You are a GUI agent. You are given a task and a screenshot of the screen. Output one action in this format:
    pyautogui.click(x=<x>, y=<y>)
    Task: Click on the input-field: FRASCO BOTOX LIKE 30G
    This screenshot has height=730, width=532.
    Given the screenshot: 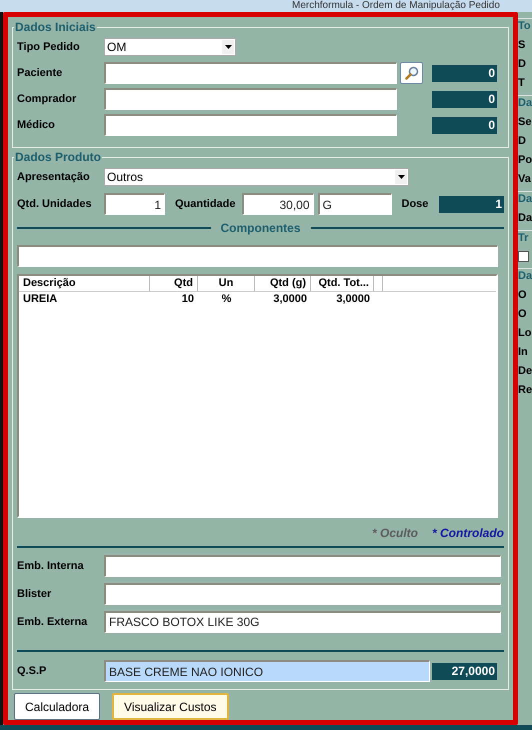 What is the action you would take?
    pyautogui.click(x=302, y=621)
    